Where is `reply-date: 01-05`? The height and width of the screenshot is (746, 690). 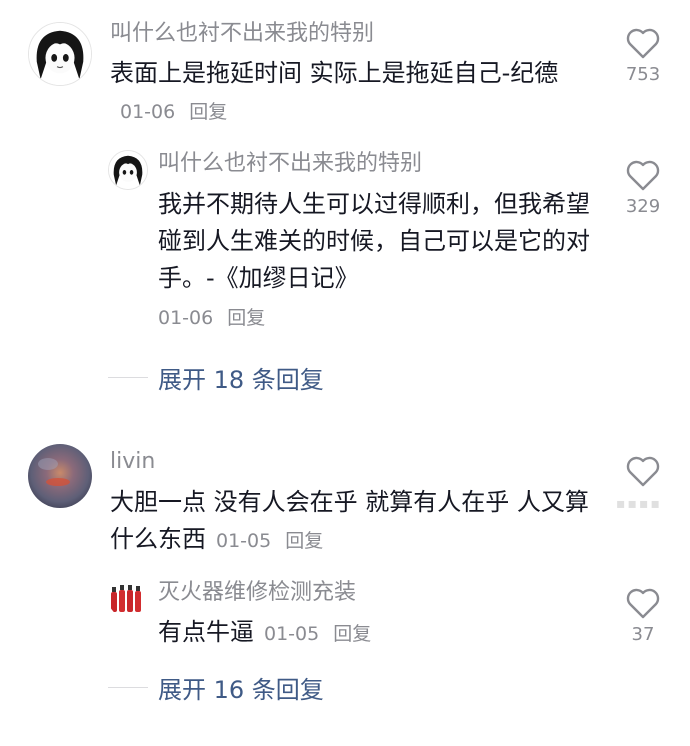
reply-date: 01-05 is located at coordinates (292, 634).